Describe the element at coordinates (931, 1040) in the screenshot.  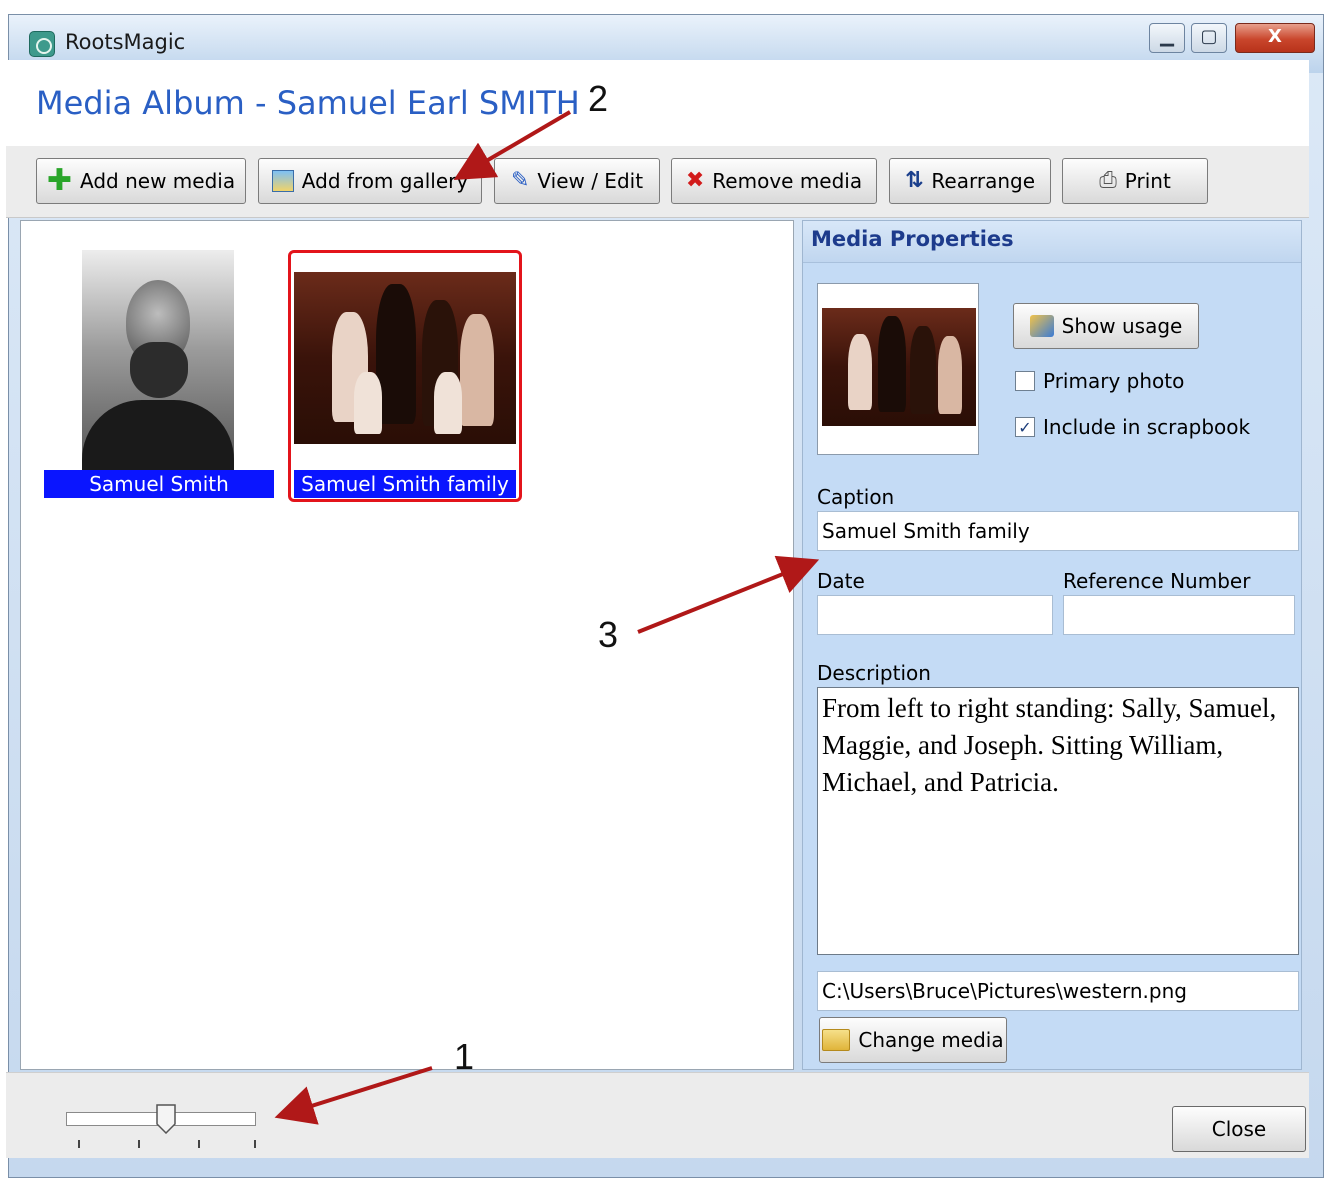
I see `change-media-label: Change media` at that location.